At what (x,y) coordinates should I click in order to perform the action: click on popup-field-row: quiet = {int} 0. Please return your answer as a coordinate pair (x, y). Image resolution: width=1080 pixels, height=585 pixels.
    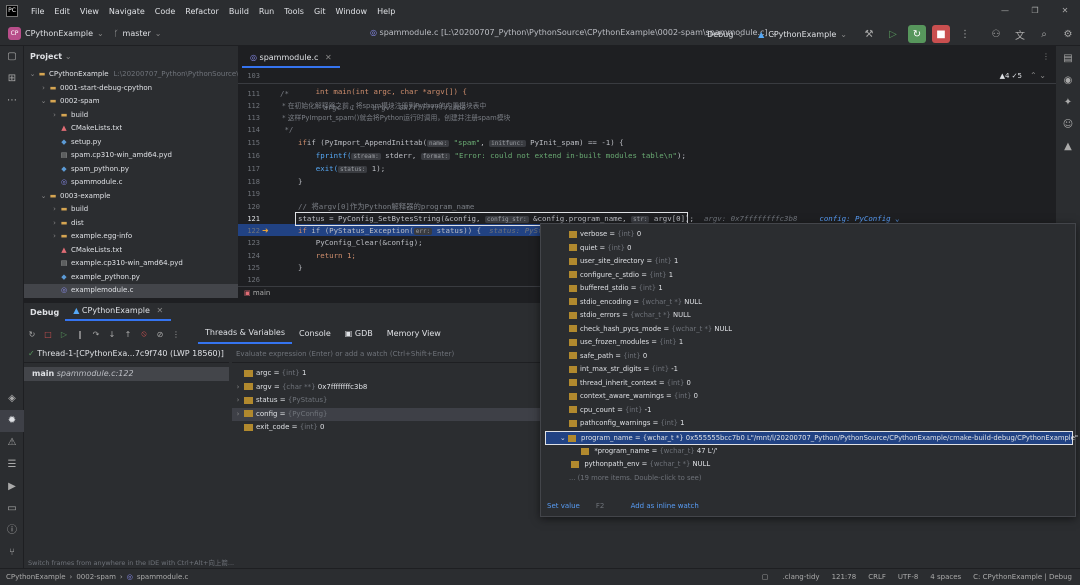
    Looking at the image, I should click on (808, 249).